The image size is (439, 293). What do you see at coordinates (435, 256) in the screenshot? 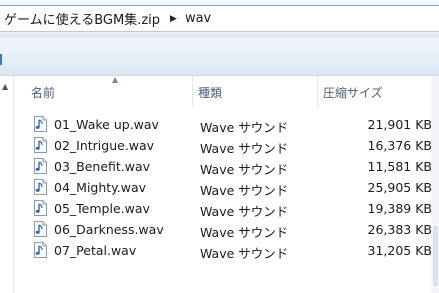
I see `scrollbar-thumb` at bounding box center [435, 256].